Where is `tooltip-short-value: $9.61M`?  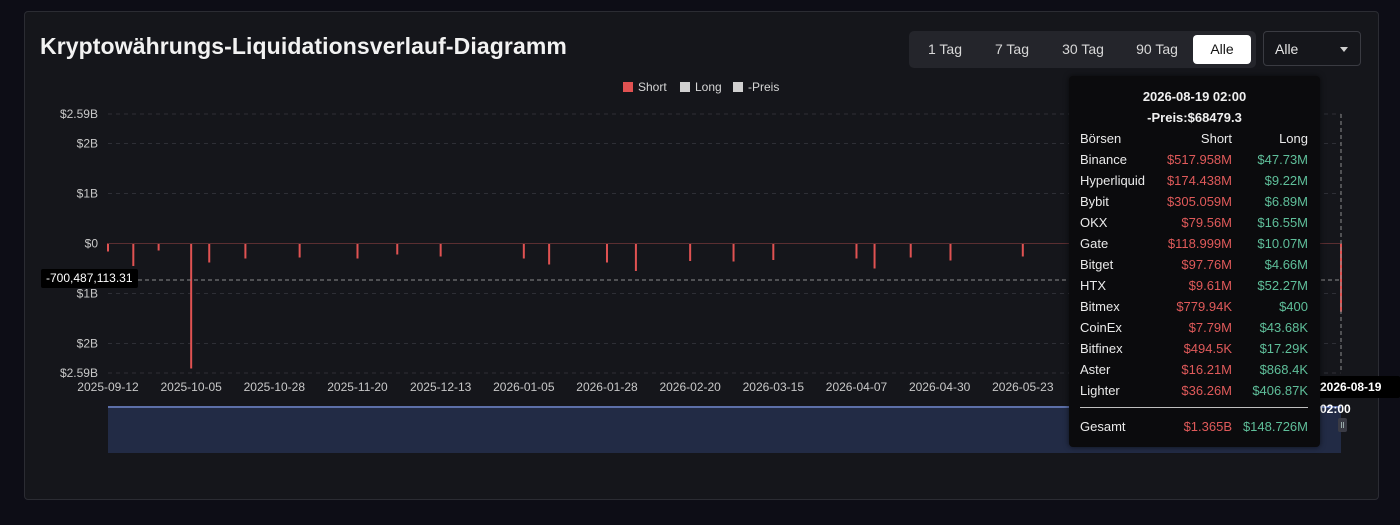 tooltip-short-value: $9.61M is located at coordinates (1210, 285).